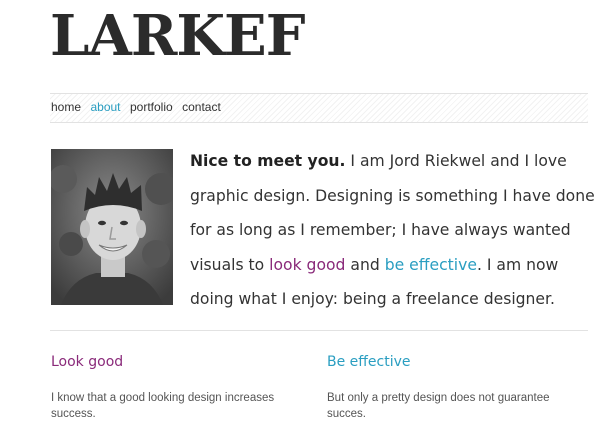  What do you see at coordinates (319, 108) in the screenshot?
I see `main-nav: home about portfolio contact` at bounding box center [319, 108].